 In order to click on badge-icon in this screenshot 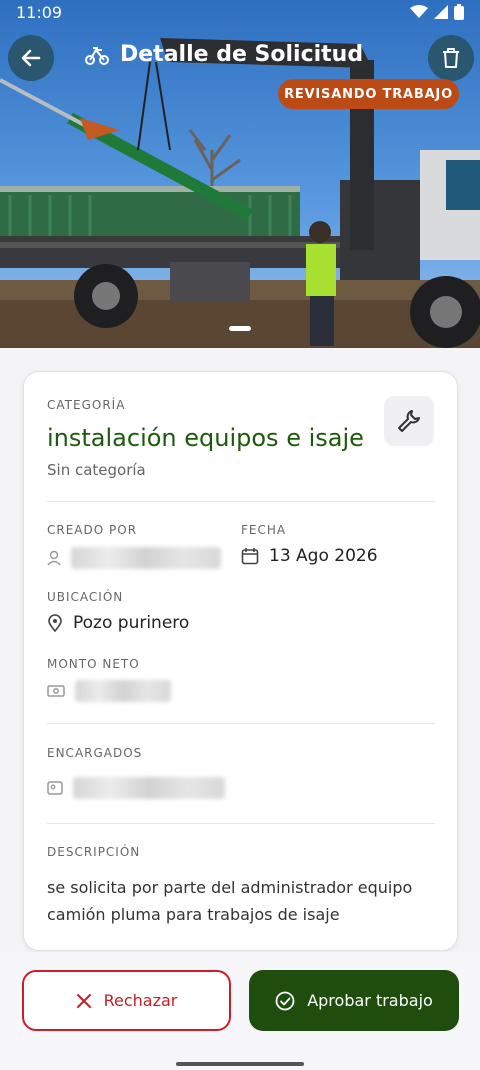, I will do `click(55, 788)`.